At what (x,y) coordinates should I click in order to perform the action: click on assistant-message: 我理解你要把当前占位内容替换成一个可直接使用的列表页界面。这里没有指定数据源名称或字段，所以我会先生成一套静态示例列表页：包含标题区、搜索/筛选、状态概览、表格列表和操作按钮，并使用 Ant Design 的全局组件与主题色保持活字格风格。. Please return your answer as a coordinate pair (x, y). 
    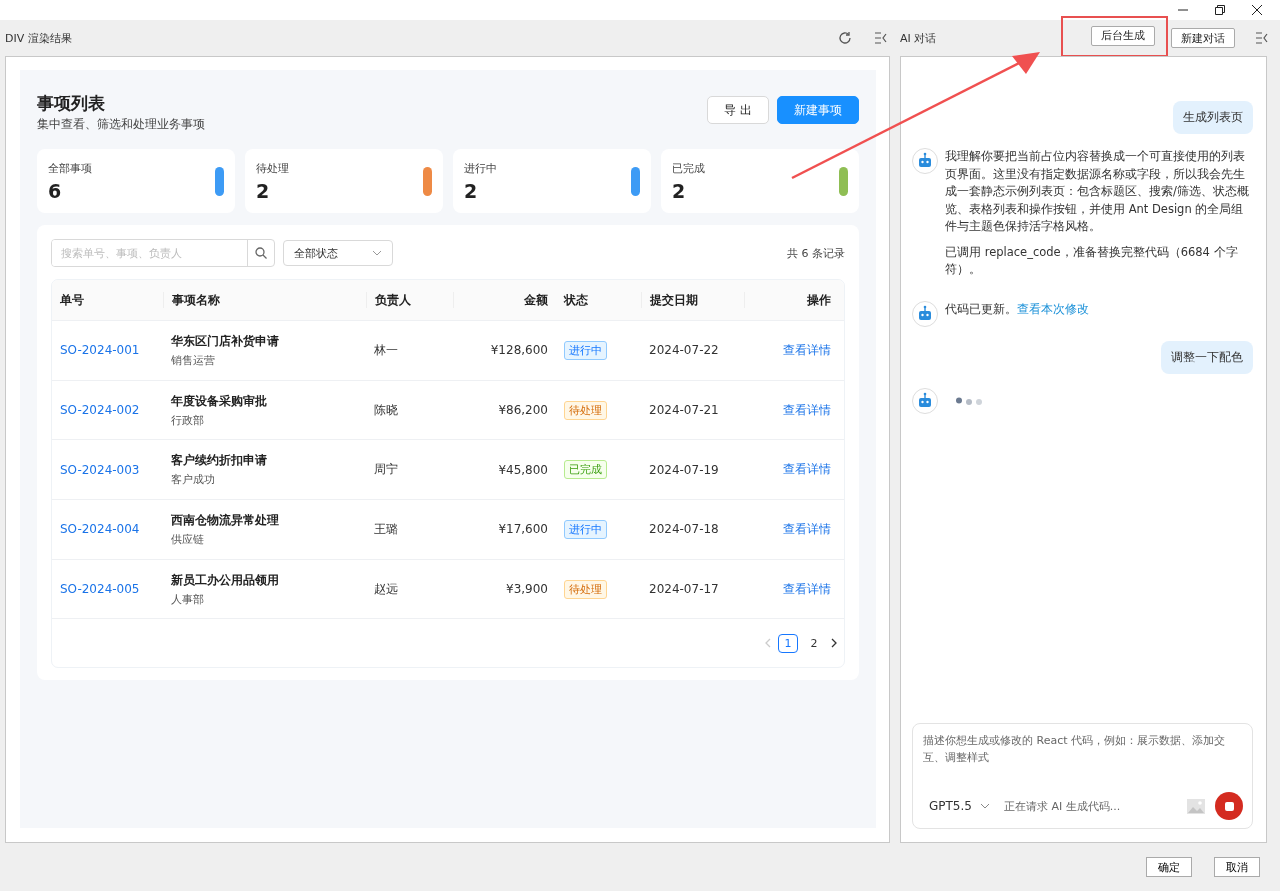
    Looking at the image, I should click on (1097, 191).